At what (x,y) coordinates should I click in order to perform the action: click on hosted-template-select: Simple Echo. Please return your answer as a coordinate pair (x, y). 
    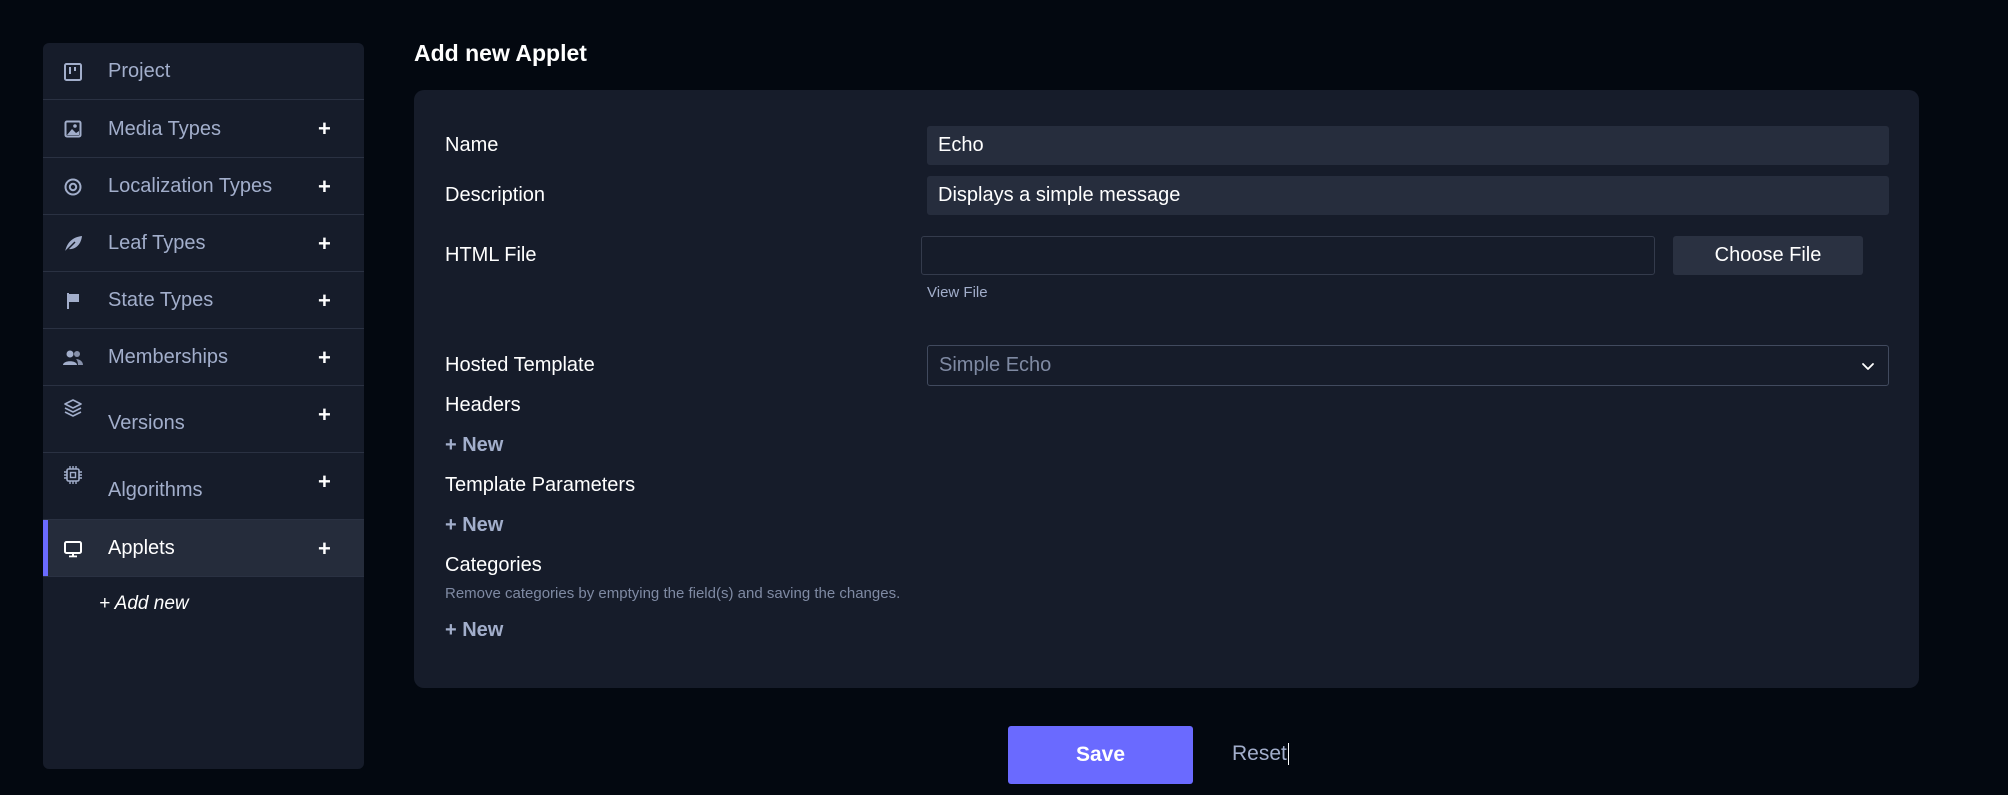
    Looking at the image, I should click on (1408, 365).